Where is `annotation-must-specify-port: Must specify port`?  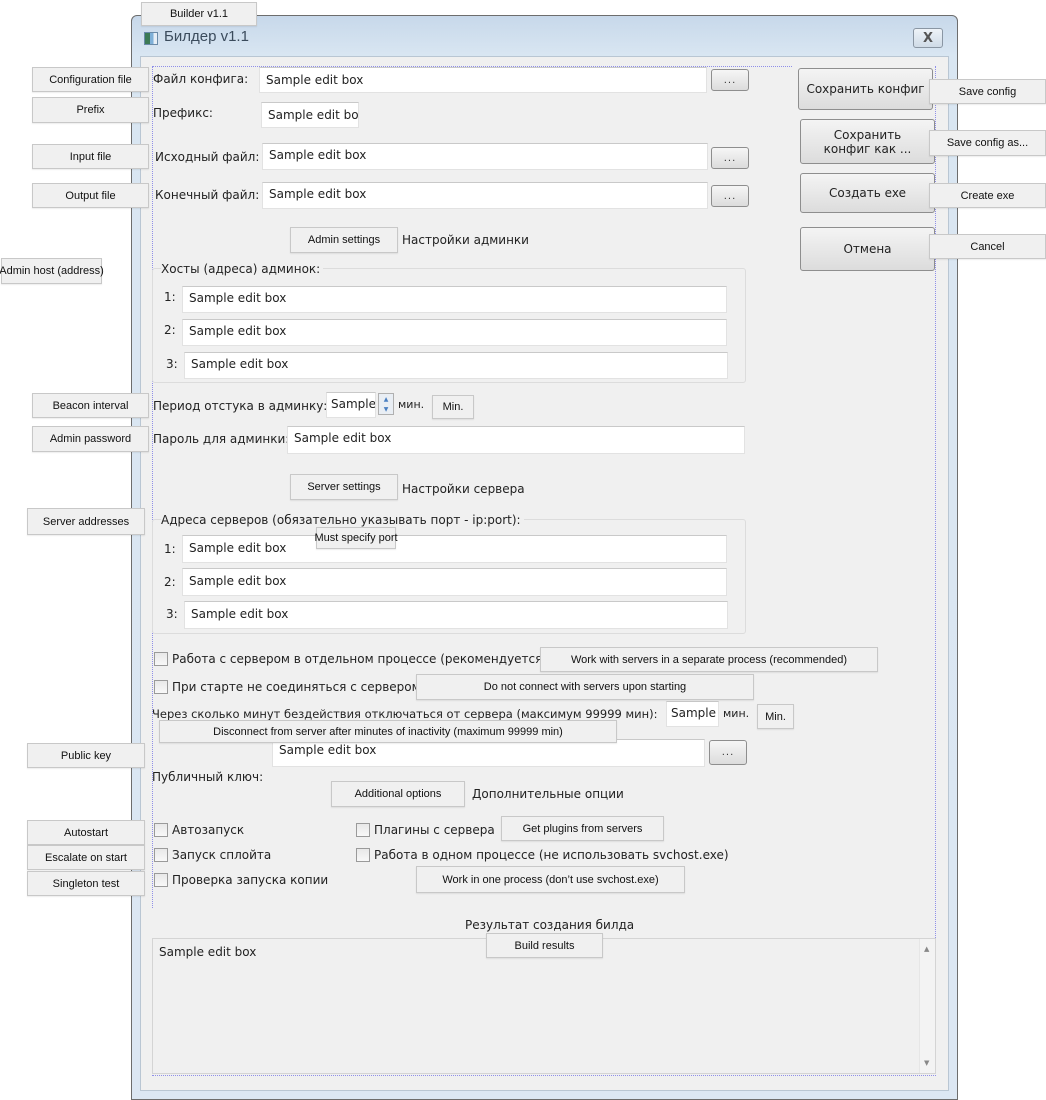
annotation-must-specify-port: Must specify port is located at coordinates (356, 538).